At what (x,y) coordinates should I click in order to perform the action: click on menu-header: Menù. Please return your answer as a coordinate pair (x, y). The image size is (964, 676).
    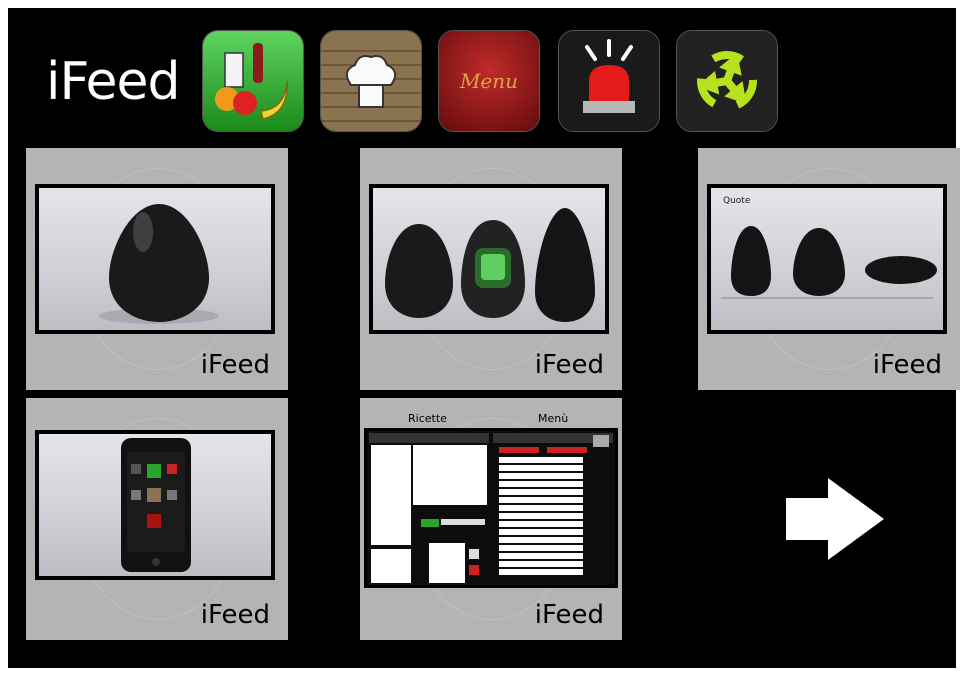
    Looking at the image, I should click on (553, 418).